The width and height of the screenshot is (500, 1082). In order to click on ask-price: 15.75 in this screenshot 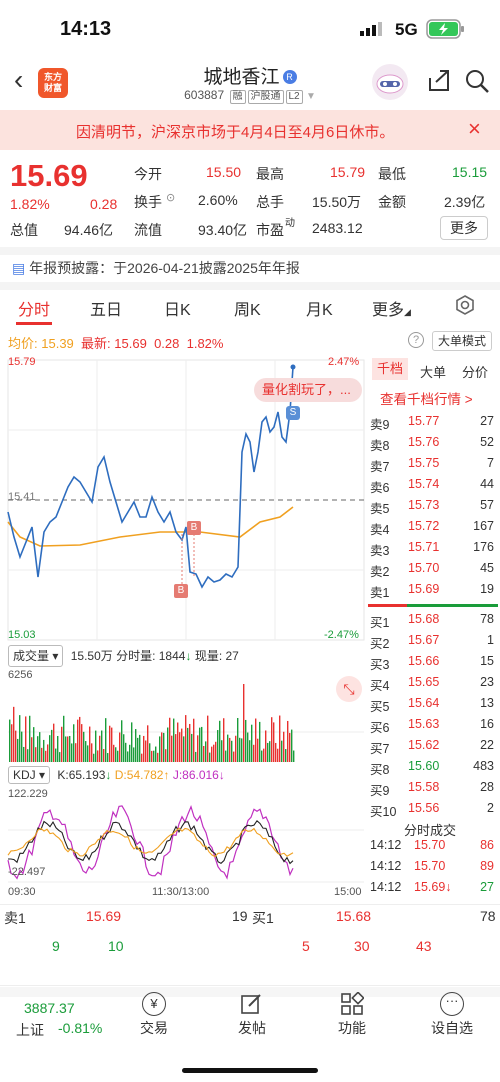, I will do `click(424, 463)`.